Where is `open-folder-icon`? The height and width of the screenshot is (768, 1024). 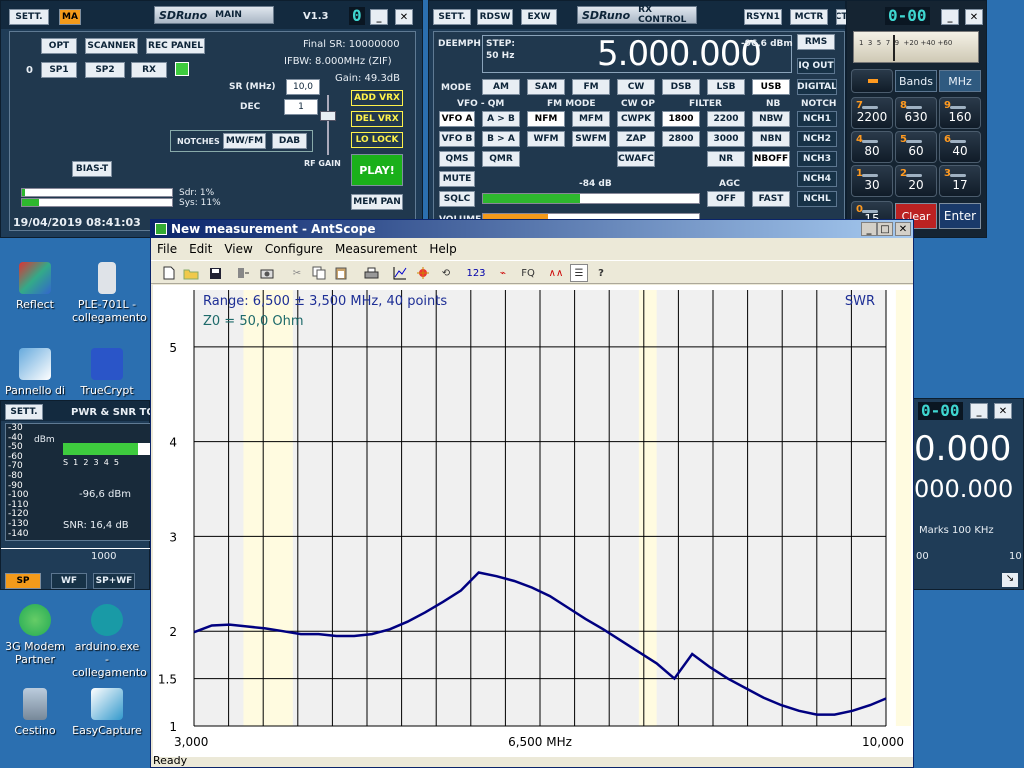 open-folder-icon is located at coordinates (191, 273).